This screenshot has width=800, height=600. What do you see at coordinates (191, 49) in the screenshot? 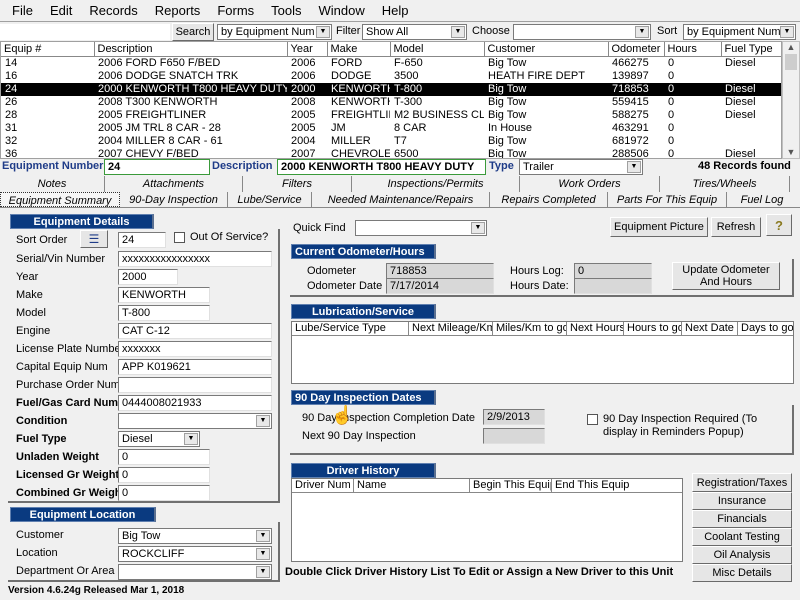
I see `col-description: Description` at bounding box center [191, 49].